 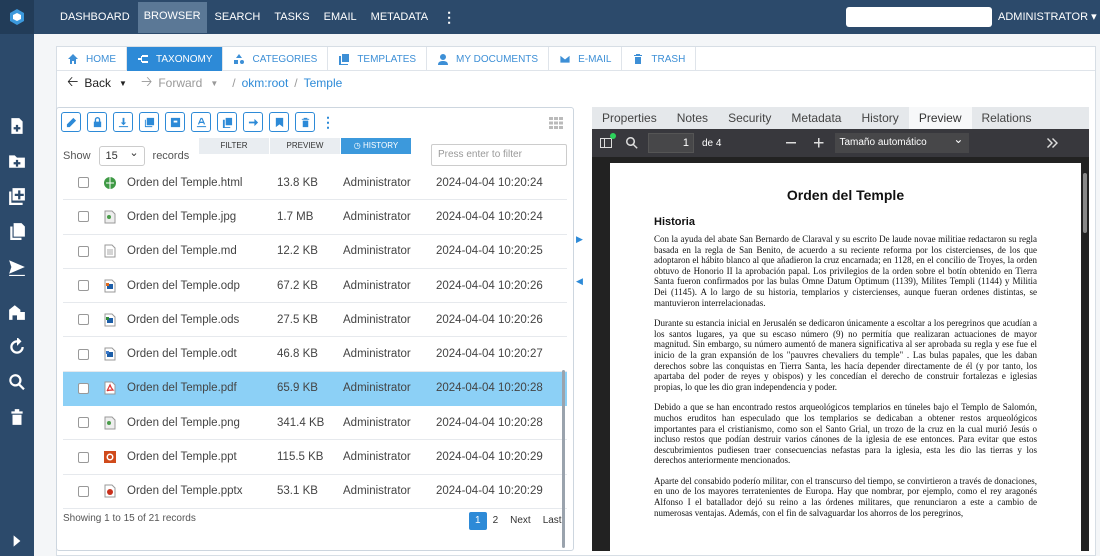 What do you see at coordinates (276, 59) in the screenshot?
I see `tab-categories: CATEGORIES` at bounding box center [276, 59].